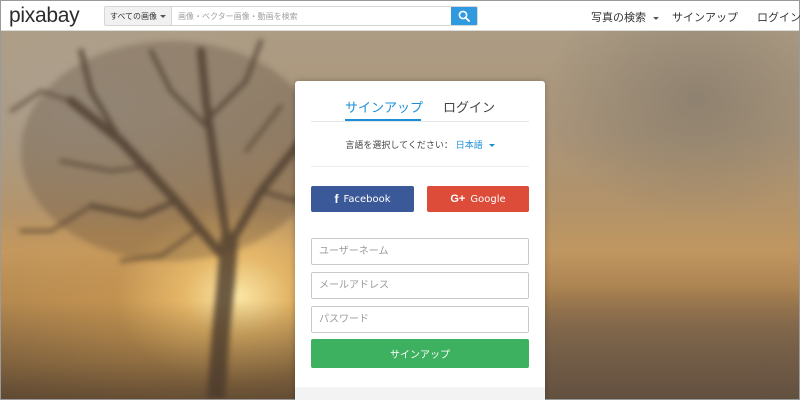  I want to click on email-field, so click(420, 285).